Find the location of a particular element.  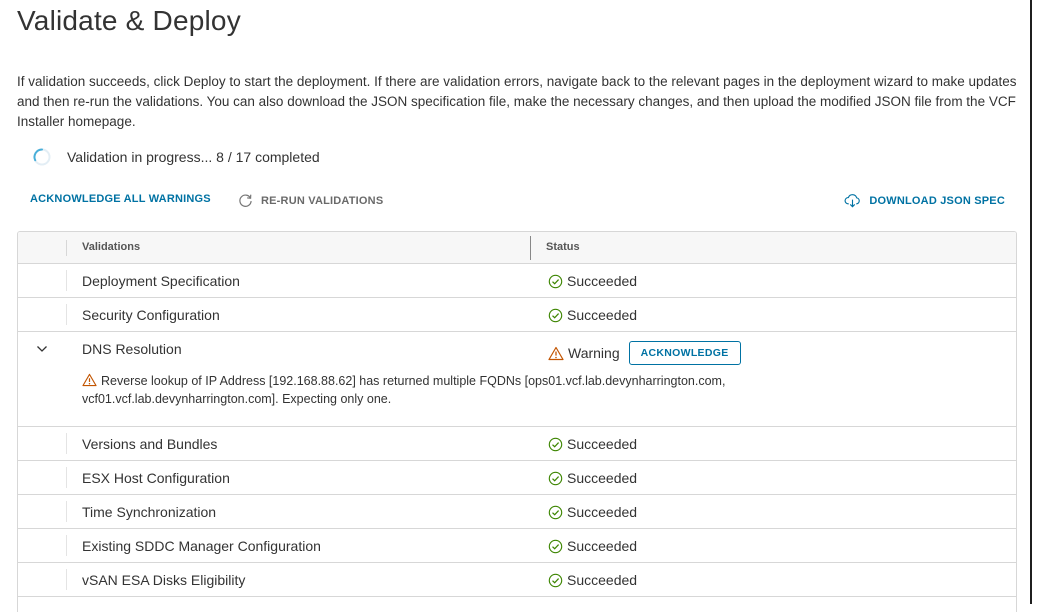

window-border is located at coordinates (1031, 302).